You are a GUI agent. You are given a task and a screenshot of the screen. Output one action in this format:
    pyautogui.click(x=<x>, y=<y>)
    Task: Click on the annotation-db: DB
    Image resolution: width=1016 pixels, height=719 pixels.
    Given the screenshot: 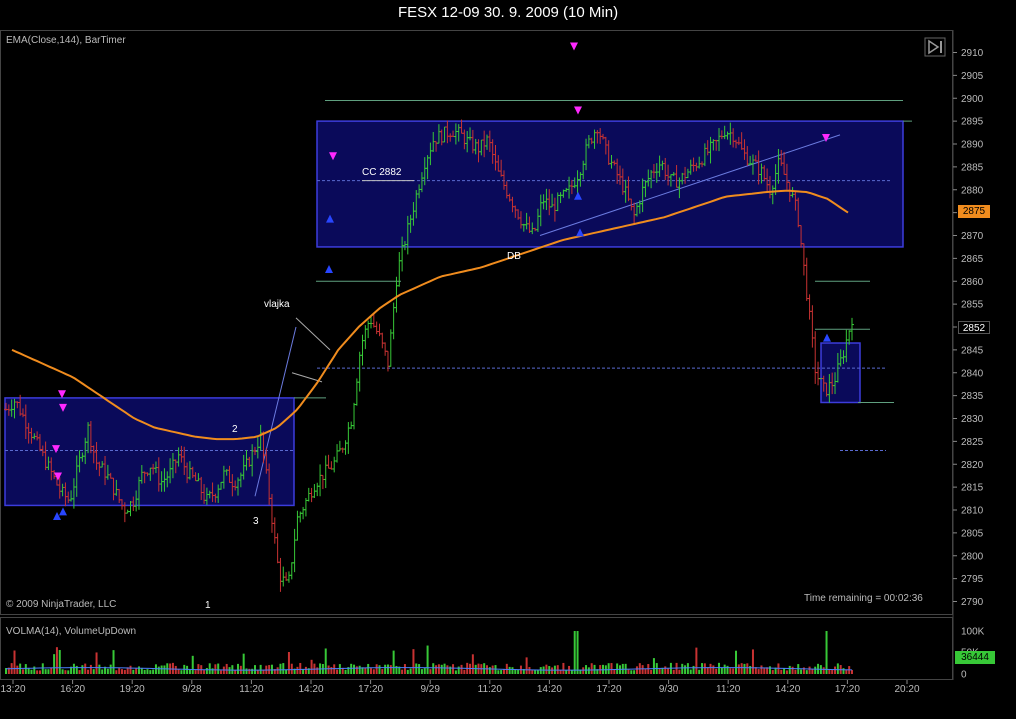 What is the action you would take?
    pyautogui.click(x=514, y=256)
    